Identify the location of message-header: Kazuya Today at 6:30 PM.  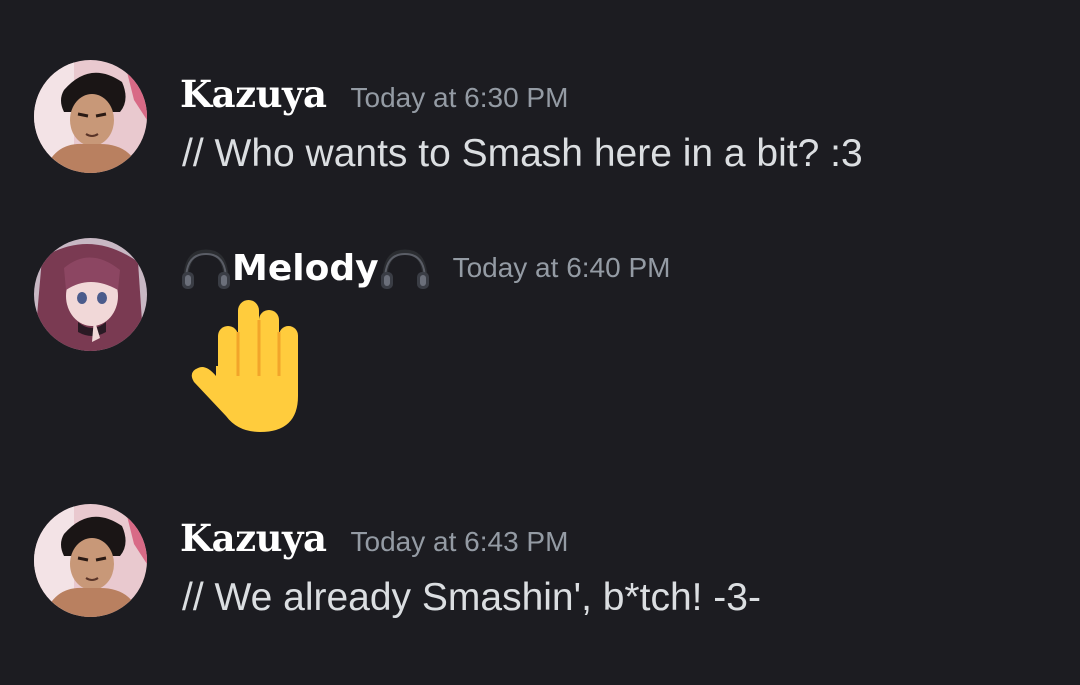
(374, 94).